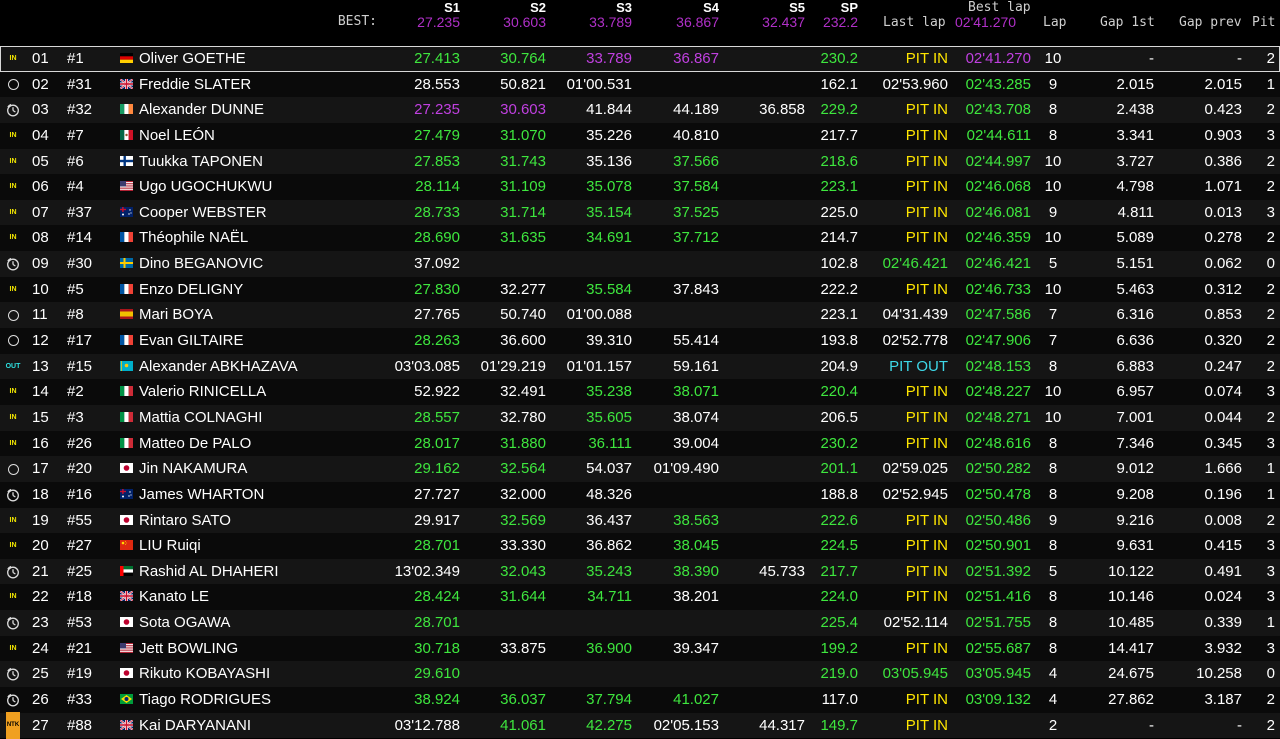 The height and width of the screenshot is (739, 1280). What do you see at coordinates (839, 674) in the screenshot?
I see `speed-trap: 219.0` at bounding box center [839, 674].